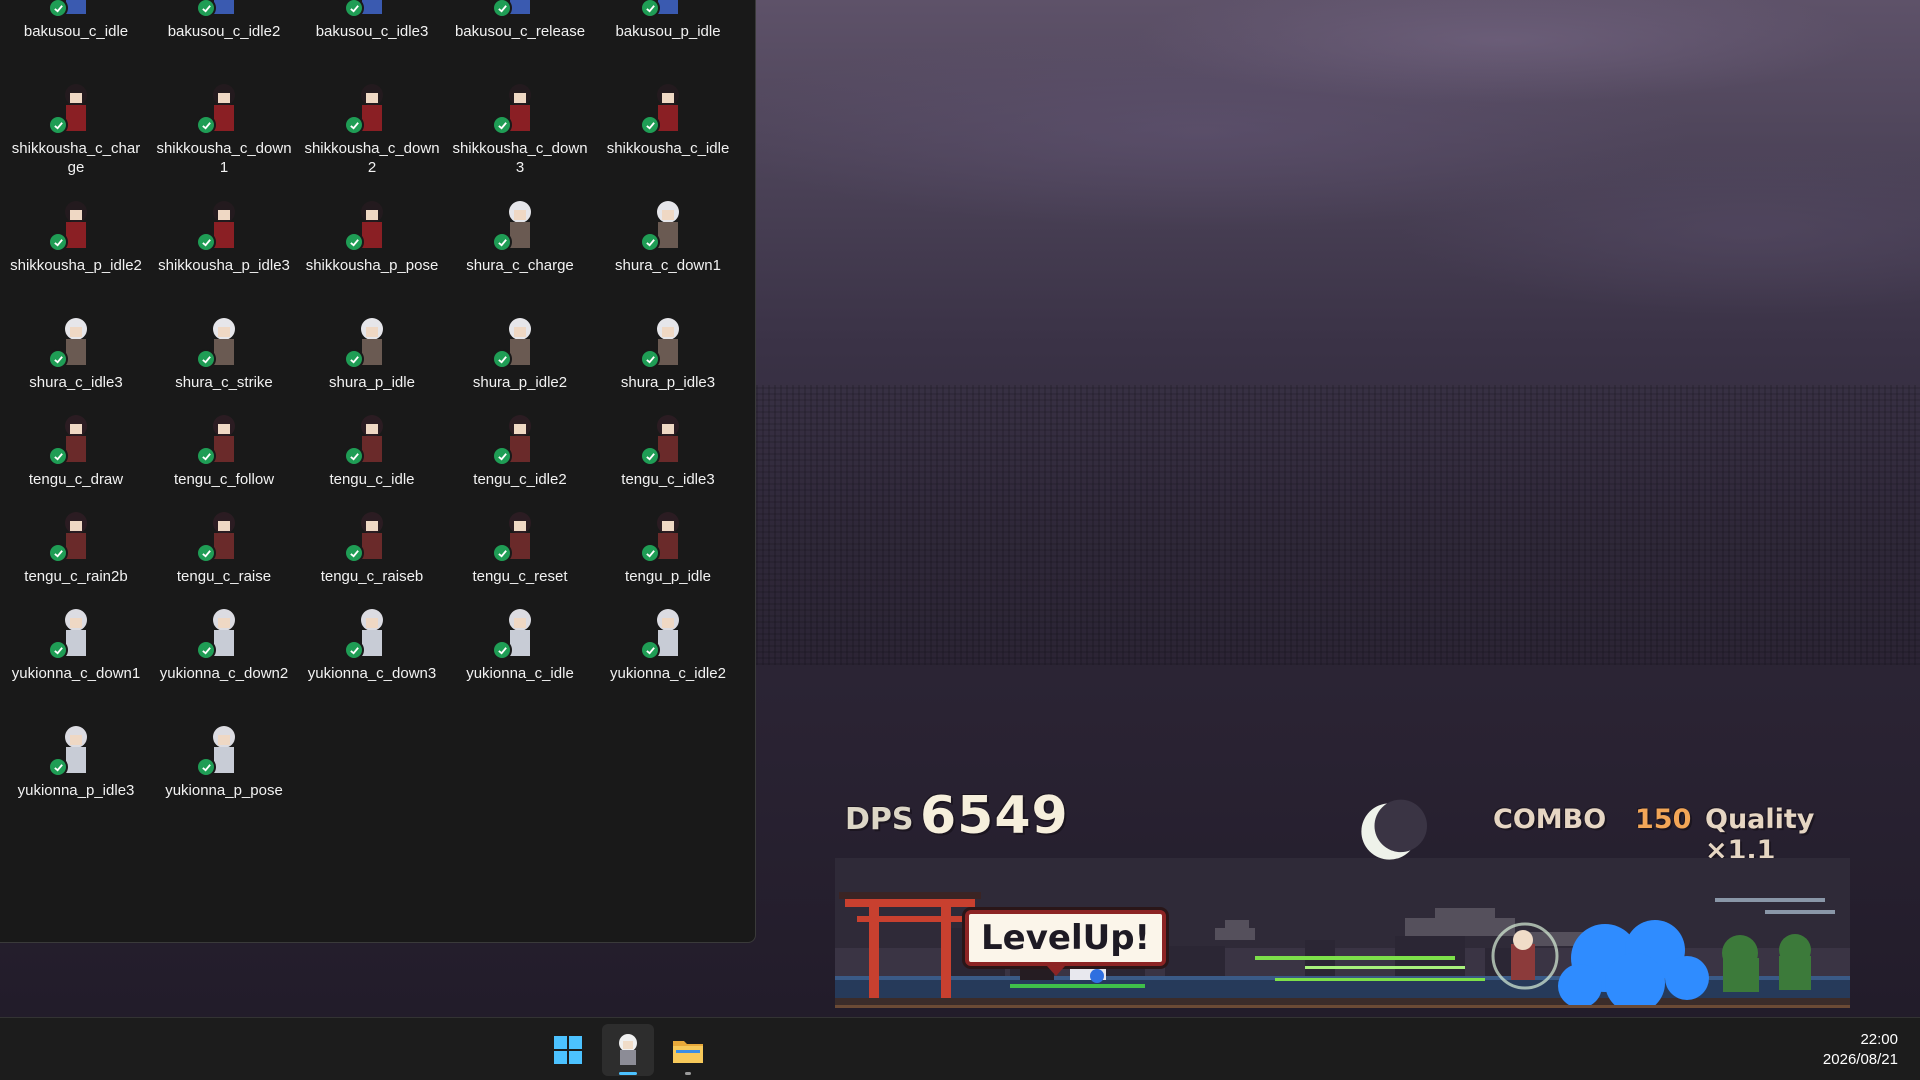 This screenshot has width=1920, height=1080. Describe the element at coordinates (668, 454) in the screenshot. I see `file-item: tengu_c_idle3` at that location.